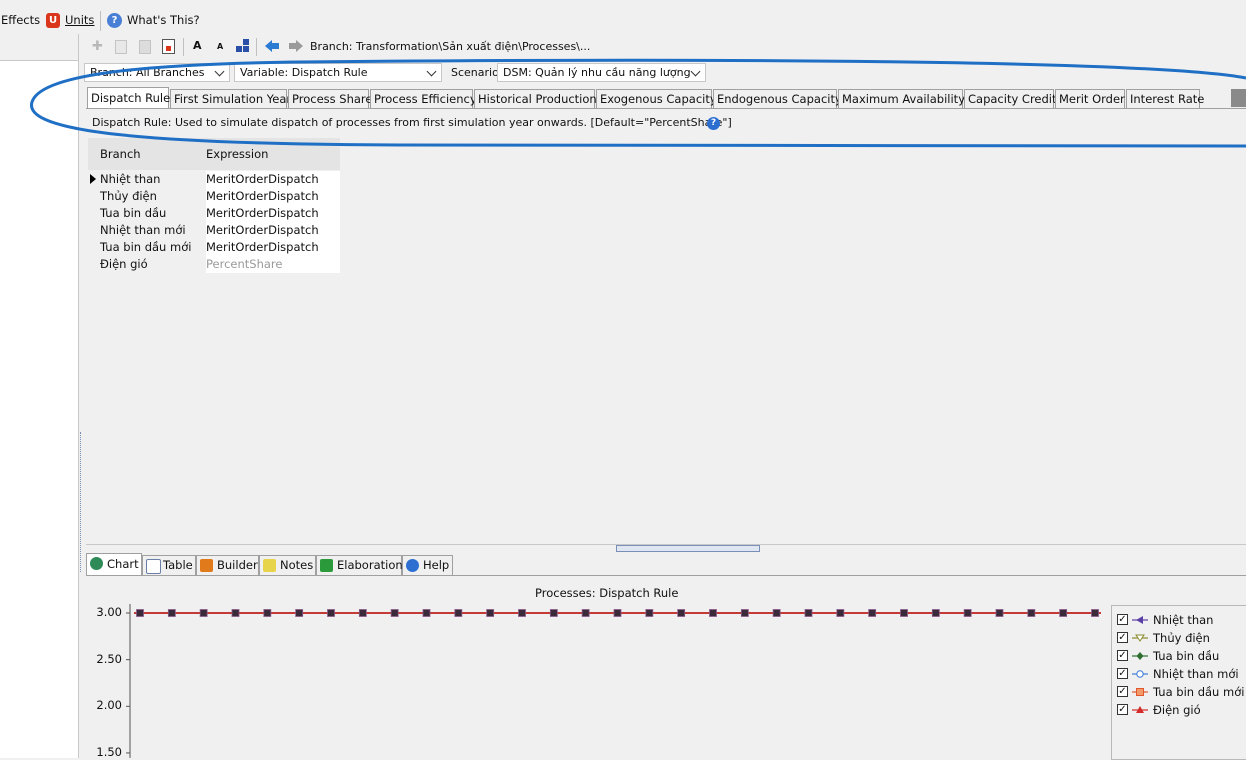 This screenshot has height=760, width=1246. What do you see at coordinates (93, 179) in the screenshot?
I see `current-row-pointer-icon` at bounding box center [93, 179].